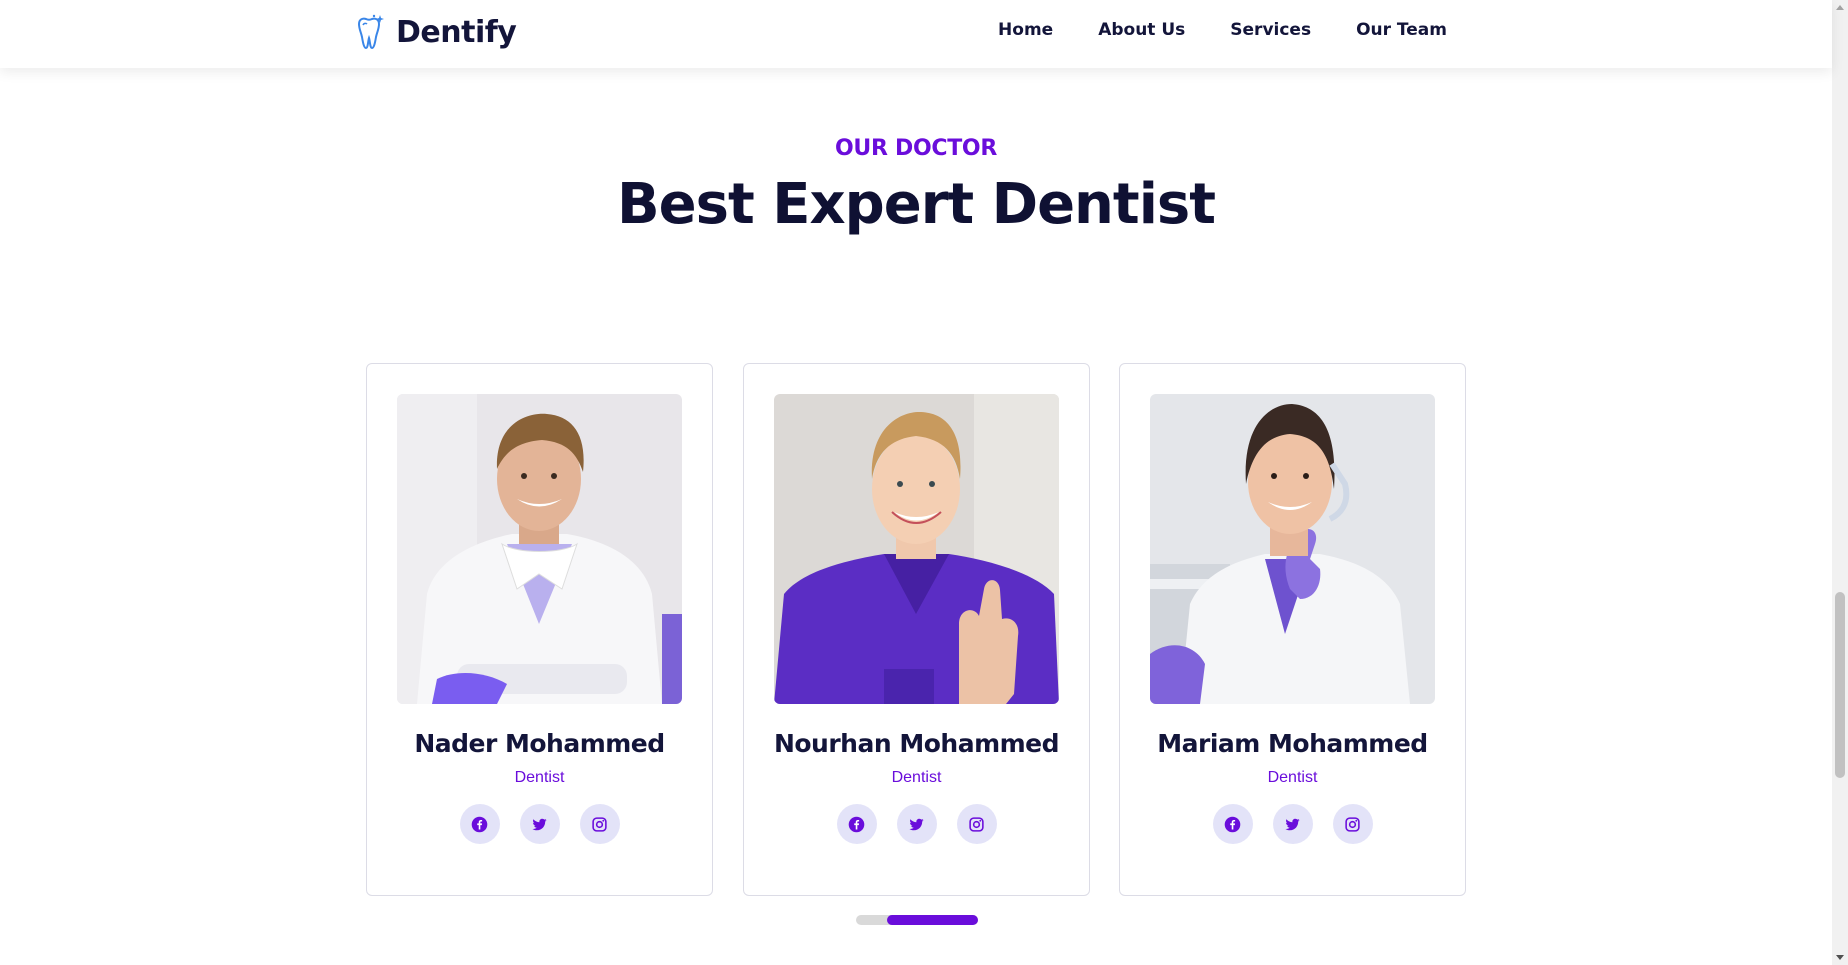 This screenshot has width=1848, height=965. I want to click on scroll-down-arrow-icon, so click(1840, 957).